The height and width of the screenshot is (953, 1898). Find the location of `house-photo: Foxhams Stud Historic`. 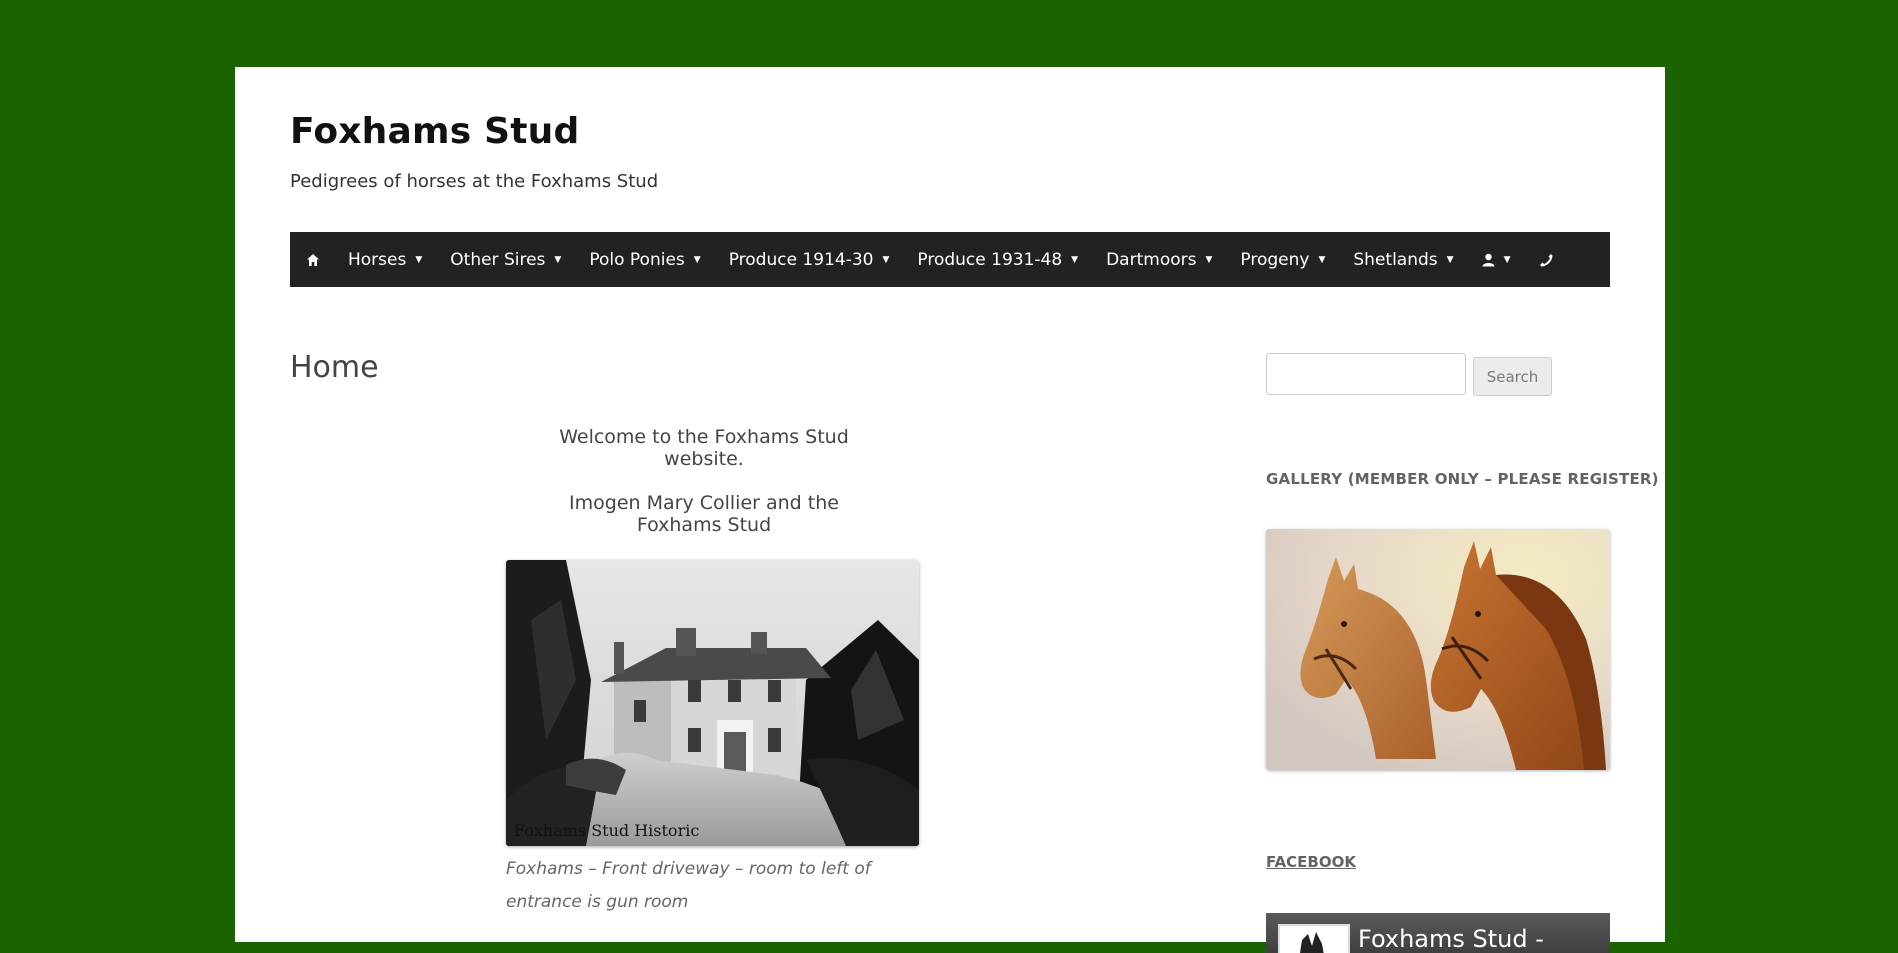

house-photo: Foxhams Stud Historic is located at coordinates (712, 703).